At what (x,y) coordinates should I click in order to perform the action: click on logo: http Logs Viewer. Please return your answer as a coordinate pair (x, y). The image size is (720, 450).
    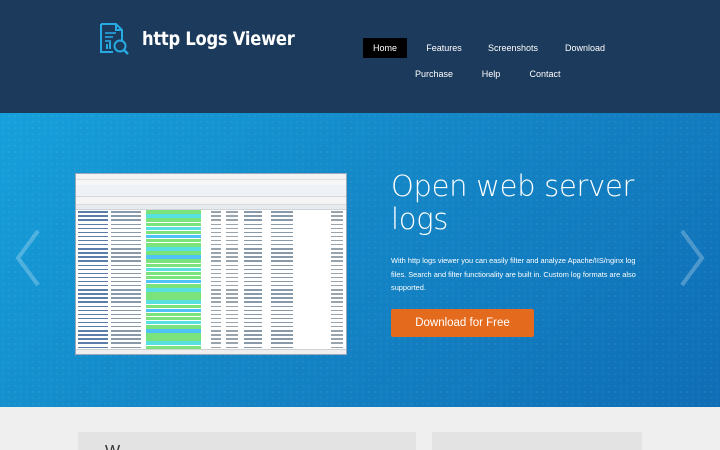
    Looking at the image, I should click on (208, 39).